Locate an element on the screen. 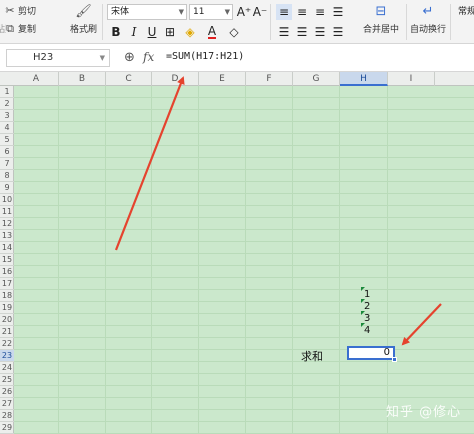 The image size is (474, 434). paint-bucket-icon: ◈ is located at coordinates (190, 32).